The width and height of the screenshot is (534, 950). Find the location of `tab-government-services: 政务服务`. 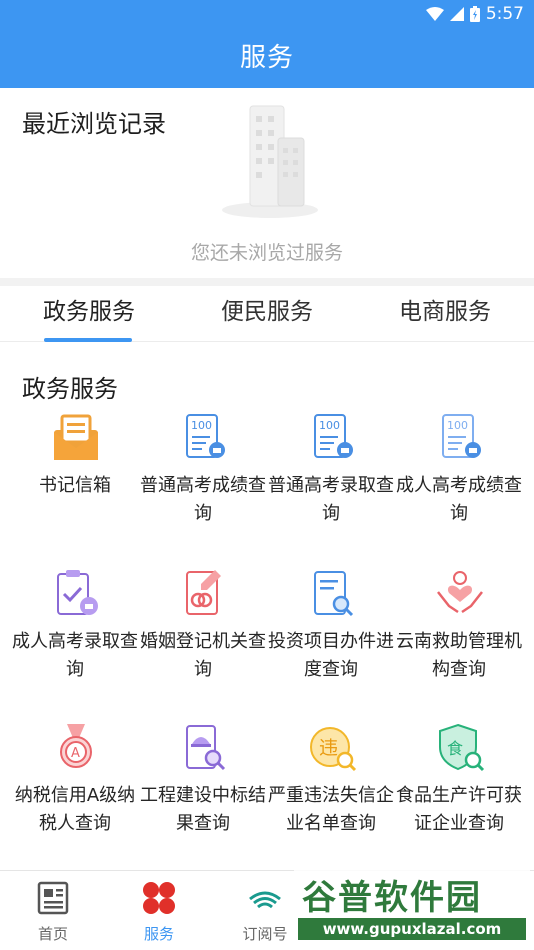

tab-government-services: 政务服务 is located at coordinates (89, 314).